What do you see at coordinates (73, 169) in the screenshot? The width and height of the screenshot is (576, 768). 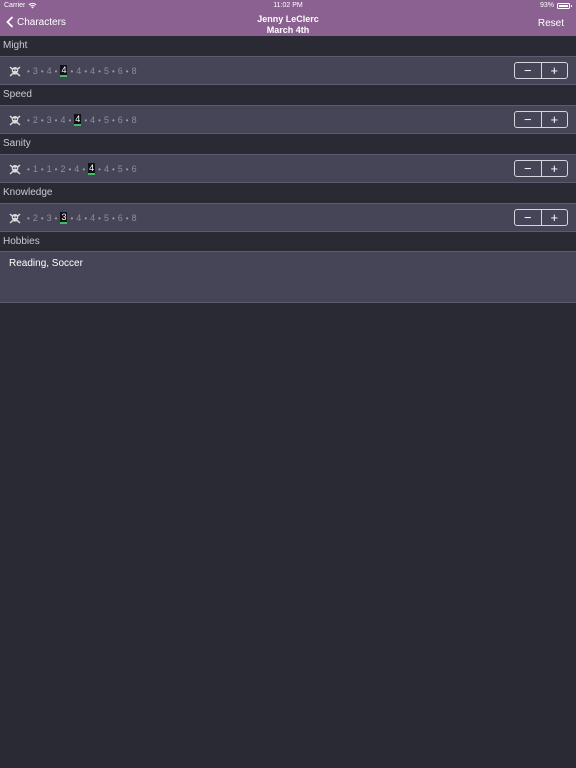 I see `trait-track: • 1 • 1 • 2 • 4 • 4 • 4 • 5 • 6` at bounding box center [73, 169].